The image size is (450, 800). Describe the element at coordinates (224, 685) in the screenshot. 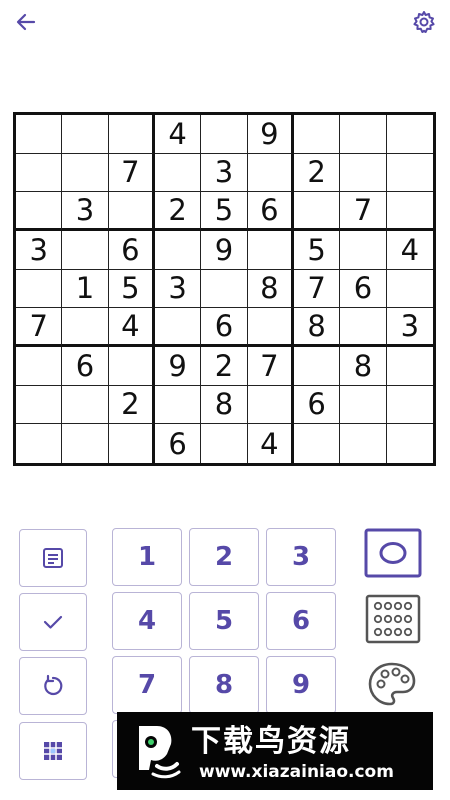

I see `number-8-button: 8` at that location.